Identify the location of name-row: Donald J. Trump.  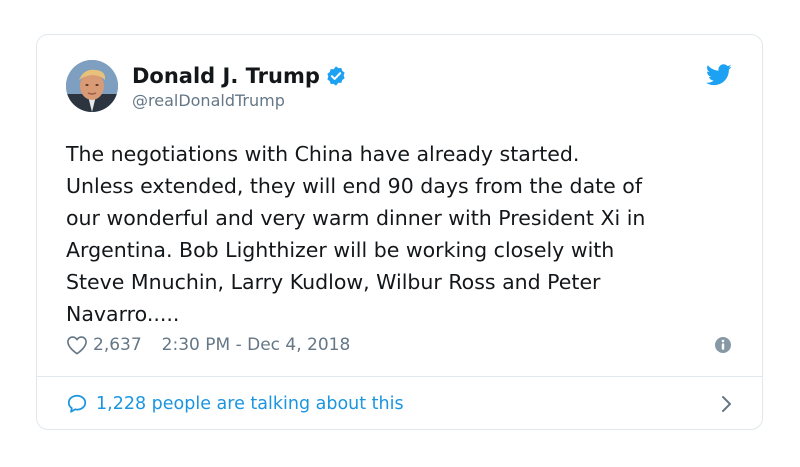
(239, 76).